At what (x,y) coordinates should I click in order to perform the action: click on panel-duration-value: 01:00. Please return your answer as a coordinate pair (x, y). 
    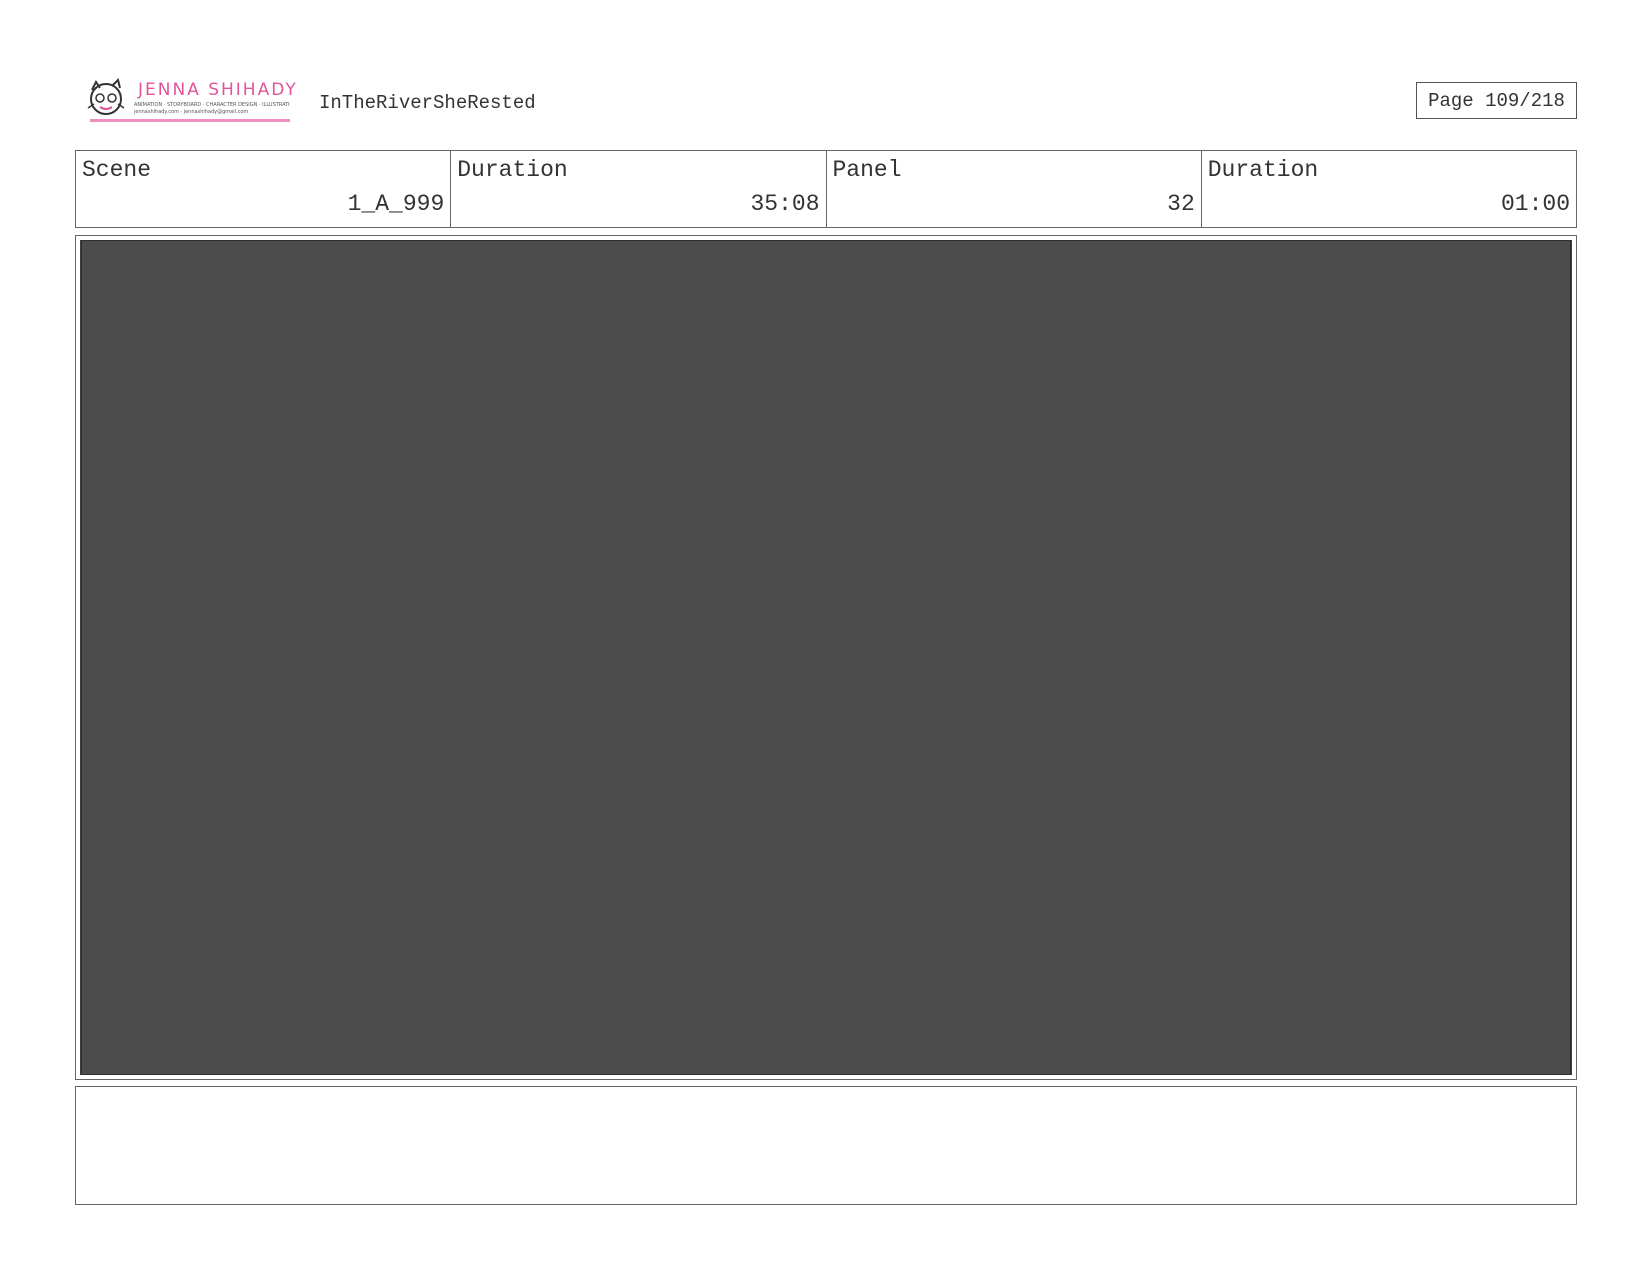
    Looking at the image, I should click on (1535, 204).